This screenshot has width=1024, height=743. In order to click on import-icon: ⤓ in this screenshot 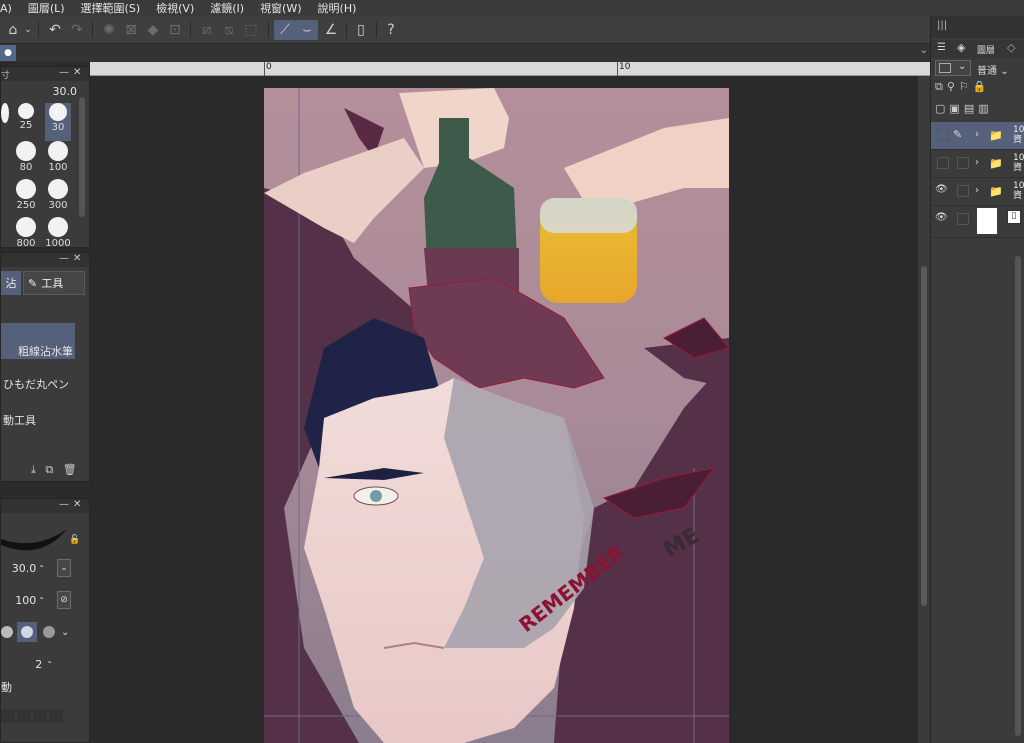, I will do `click(33, 469)`.